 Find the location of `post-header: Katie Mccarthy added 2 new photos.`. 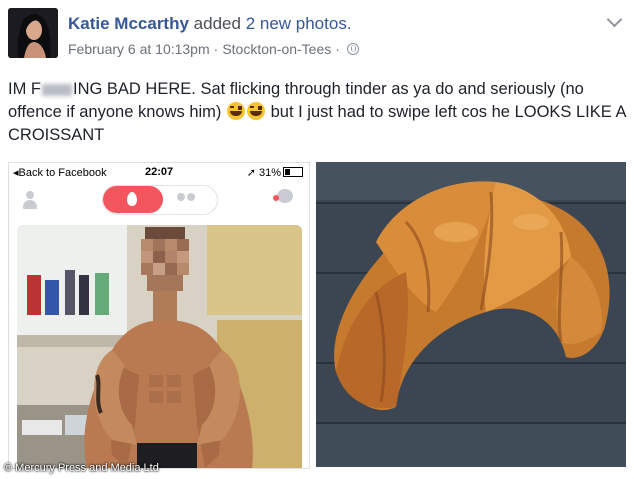

post-header: Katie Mccarthy added 2 new photos. is located at coordinates (210, 24).